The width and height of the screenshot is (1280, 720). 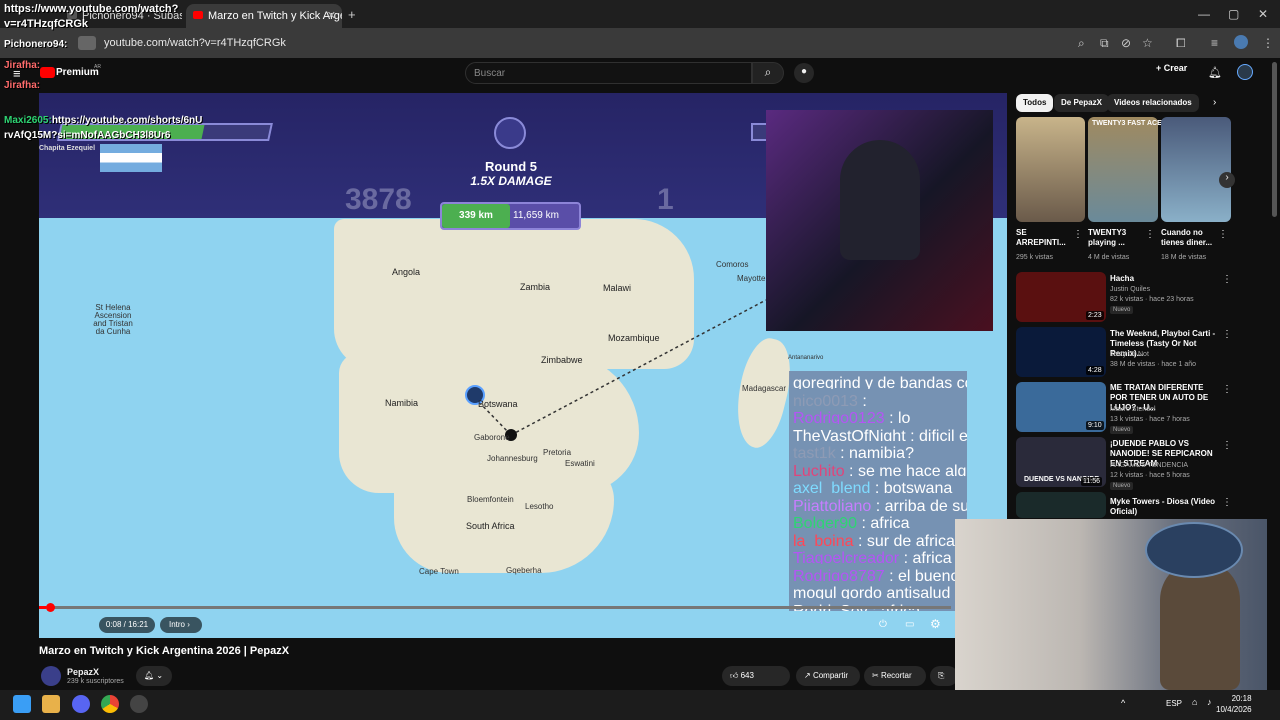 I want to click on chip-de-pepazx: De PepazX, so click(x=1081, y=103).